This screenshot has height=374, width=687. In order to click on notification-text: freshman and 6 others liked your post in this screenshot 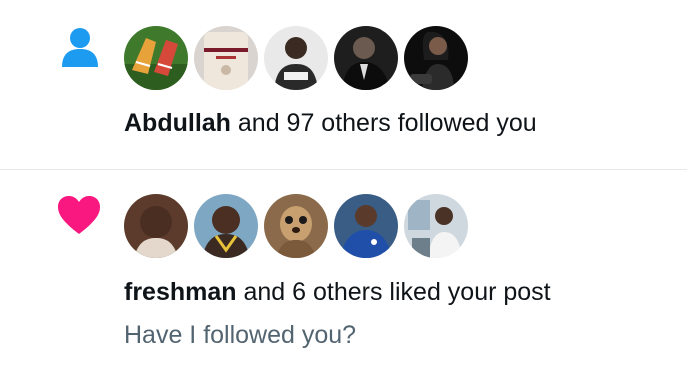, I will do `click(337, 292)`.